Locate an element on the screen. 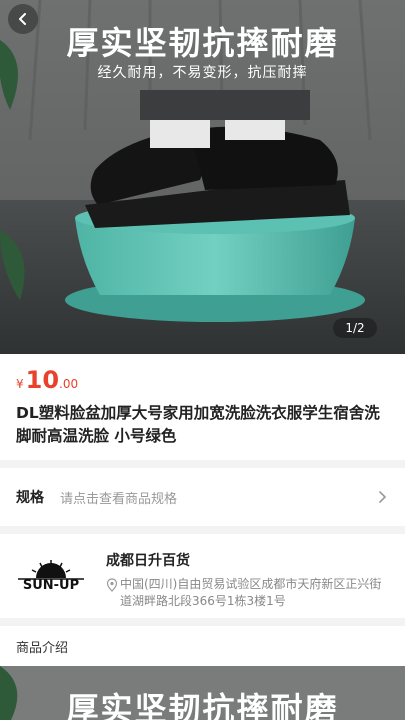 The image size is (405, 720). product-detail-image: 厚实坚韧抗摔耐磨 is located at coordinates (202, 693).